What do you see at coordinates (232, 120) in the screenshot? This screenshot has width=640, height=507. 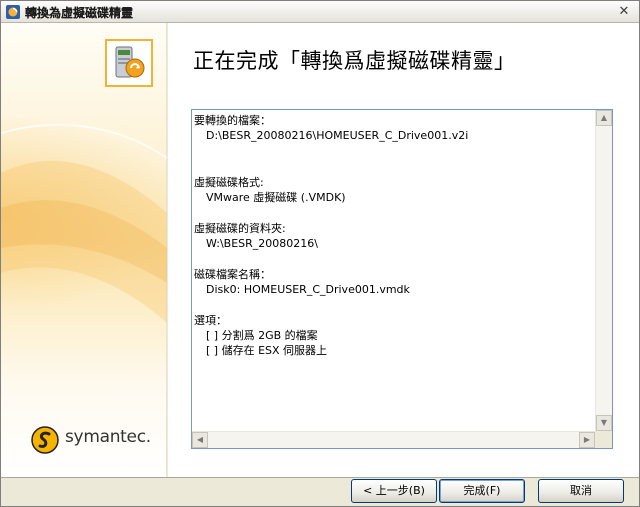 I see `summary-label-source: 要轉換的檔案：` at bounding box center [232, 120].